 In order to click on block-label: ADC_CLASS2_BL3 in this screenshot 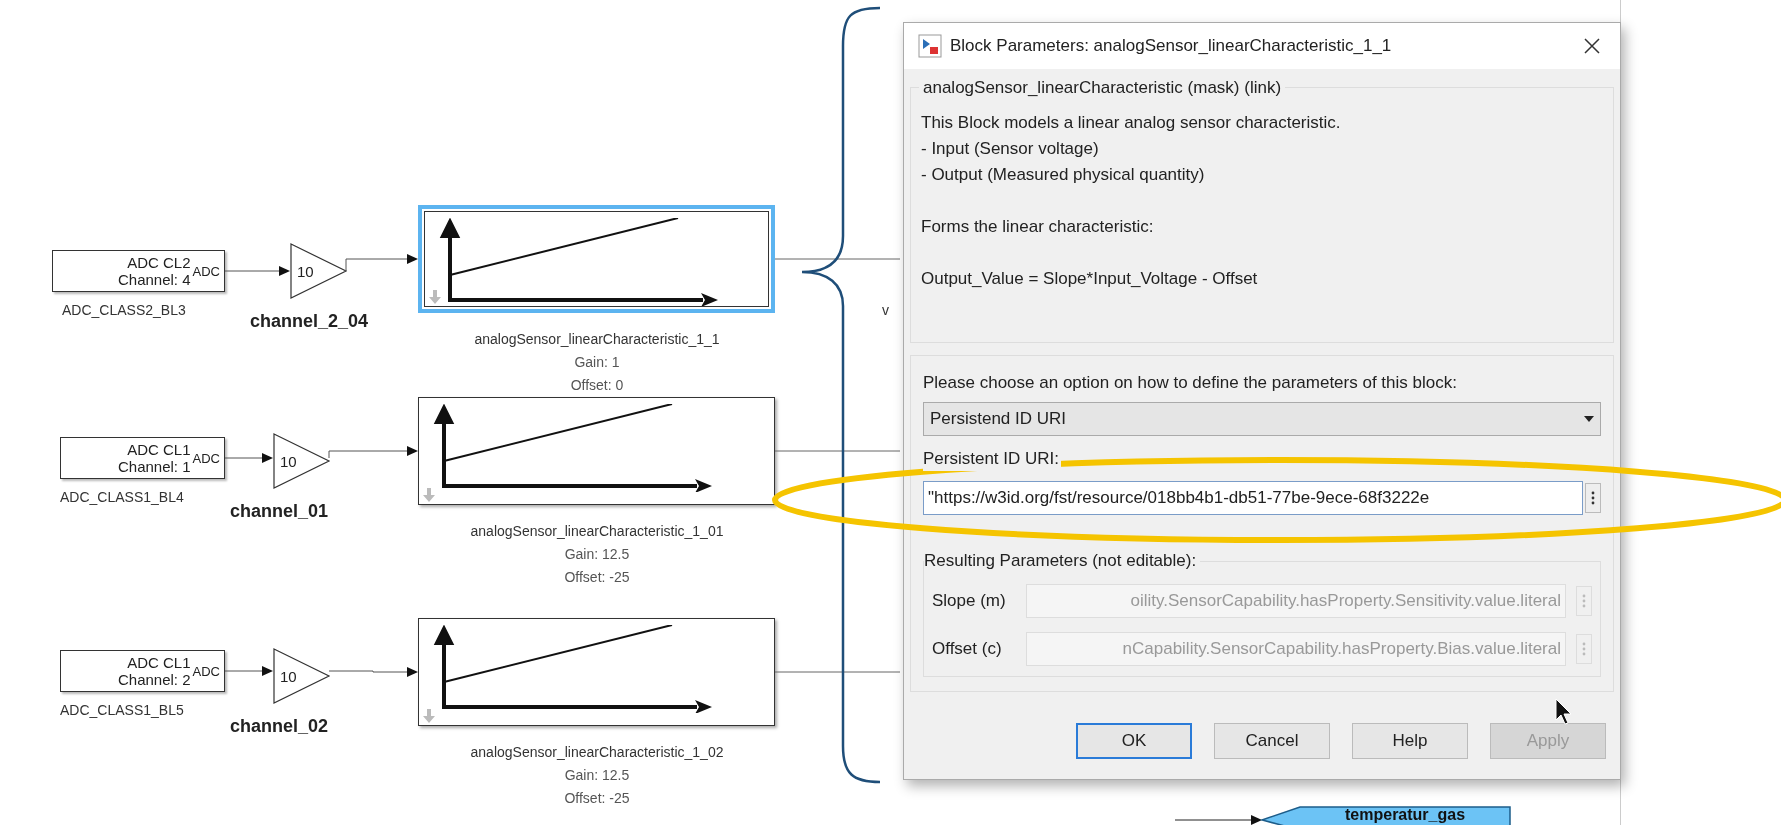, I will do `click(124, 310)`.